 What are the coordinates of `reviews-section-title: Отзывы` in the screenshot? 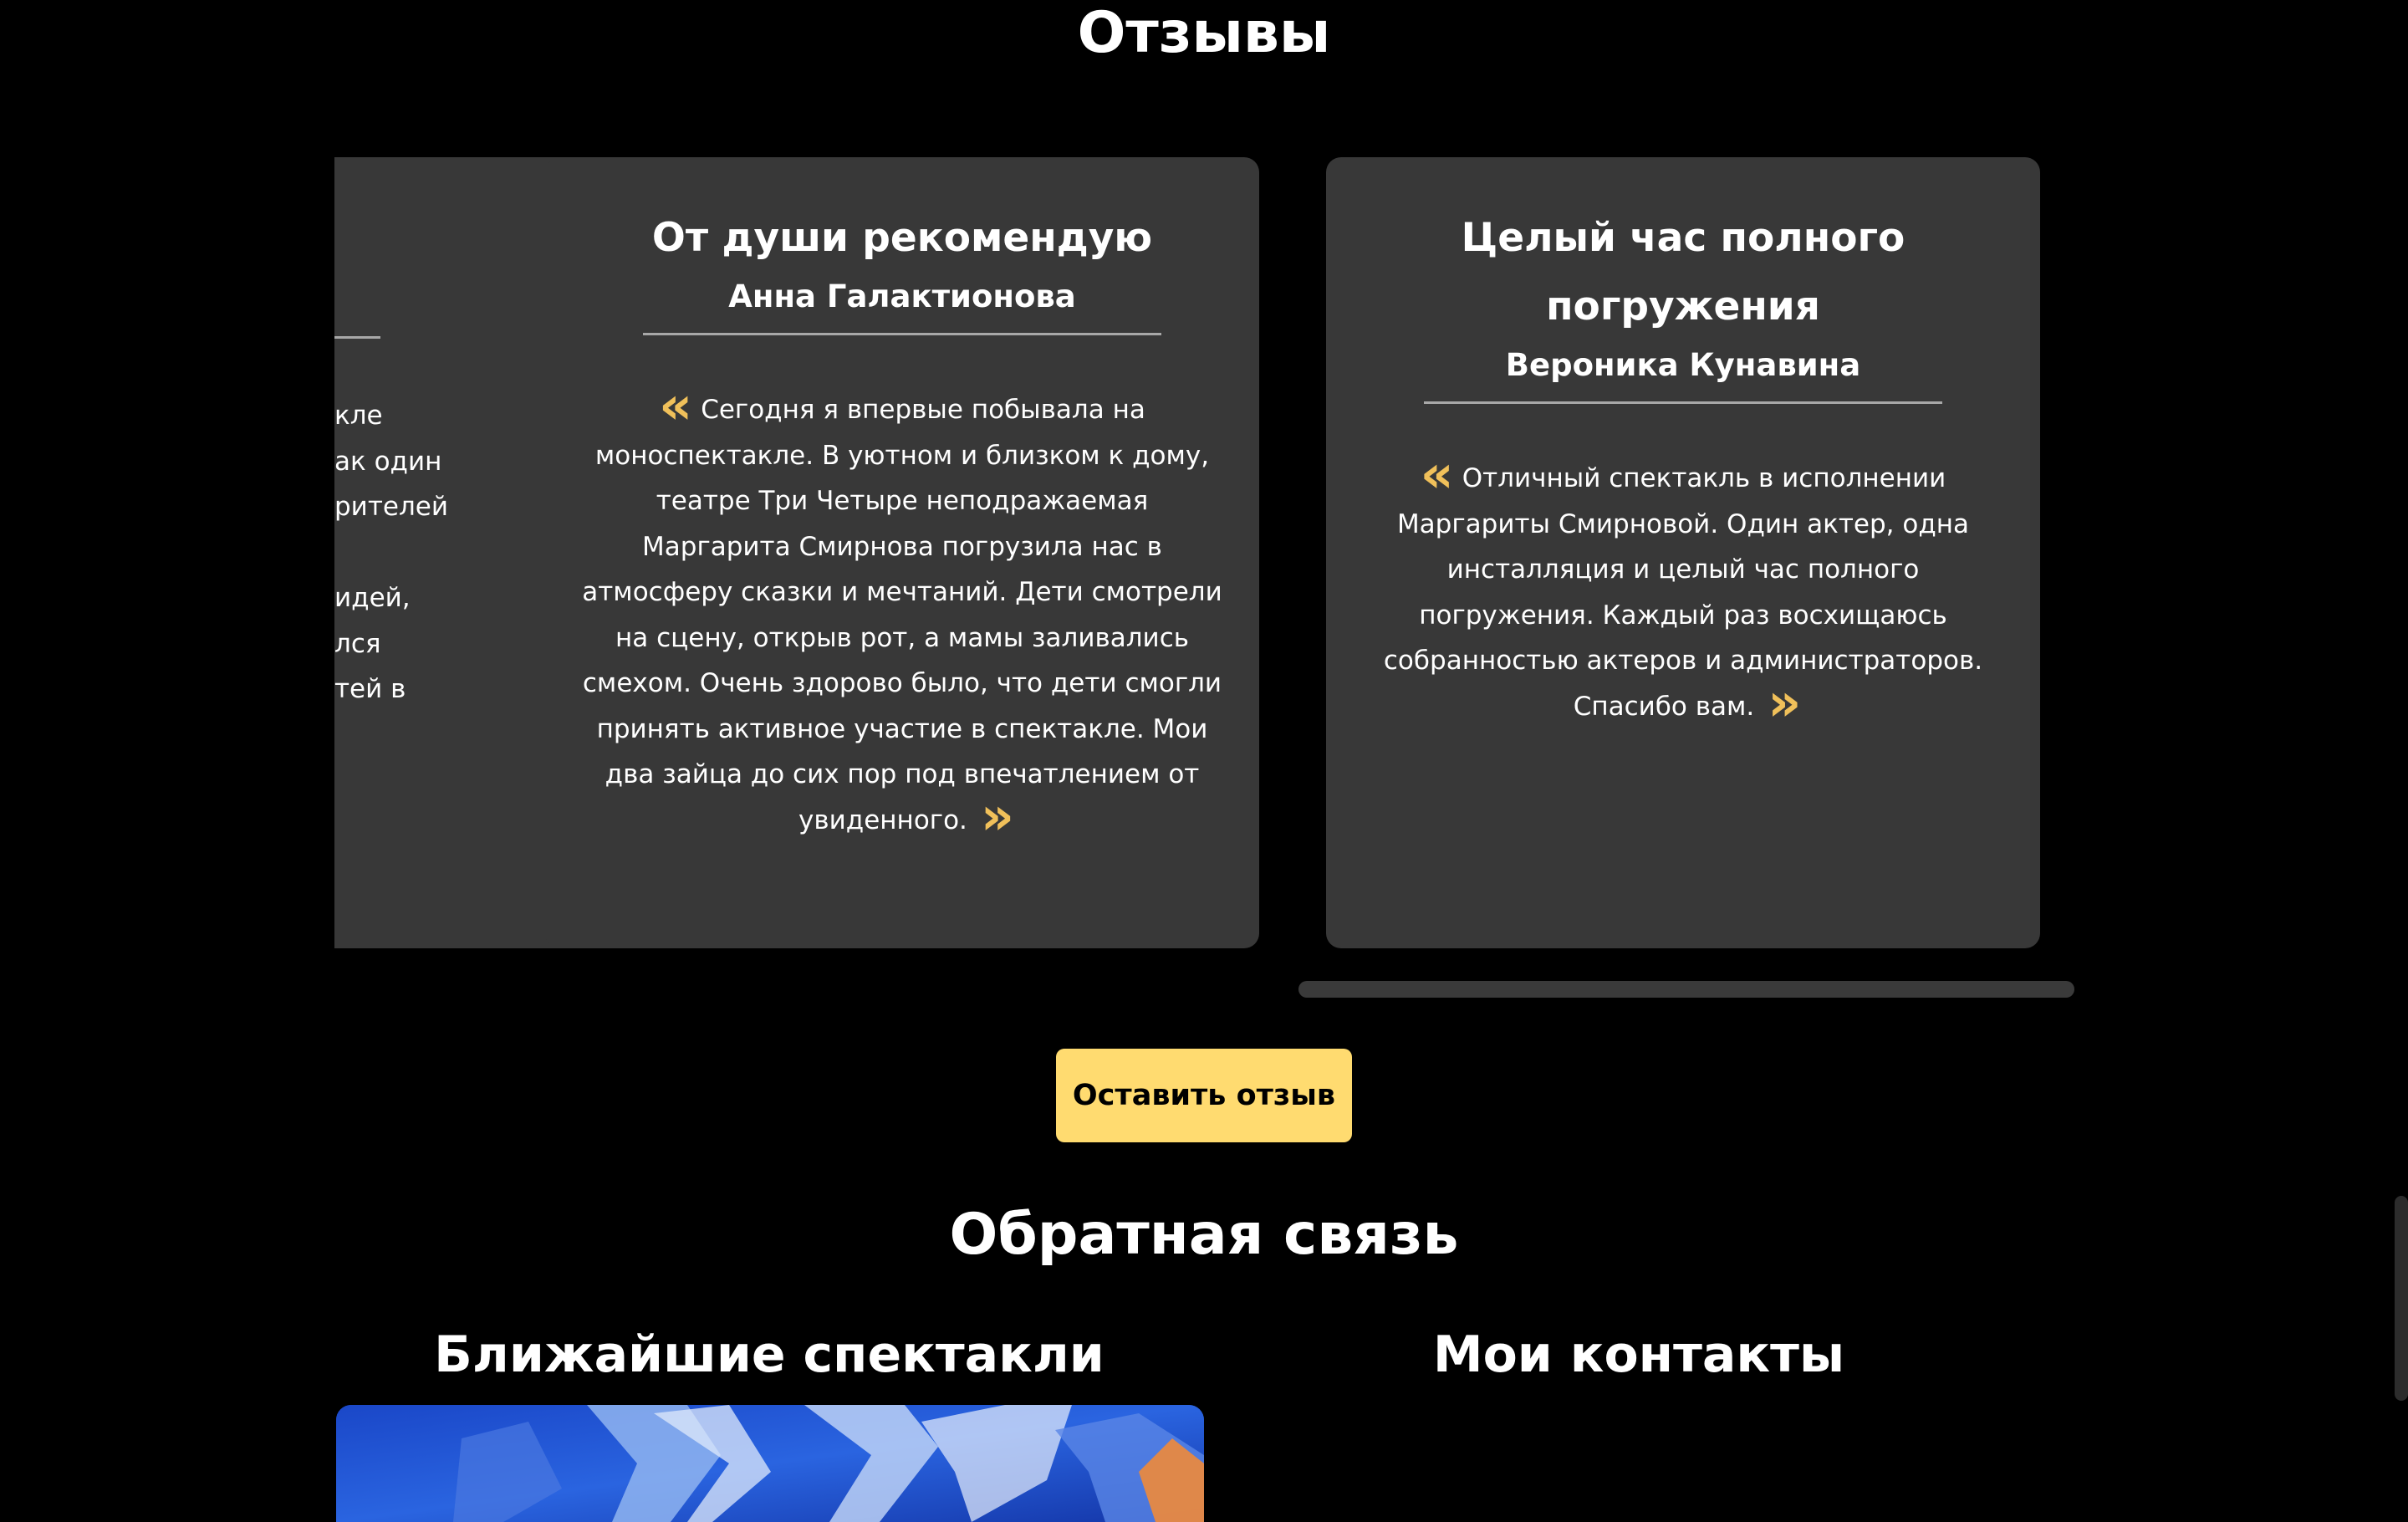 It's located at (1204, 33).